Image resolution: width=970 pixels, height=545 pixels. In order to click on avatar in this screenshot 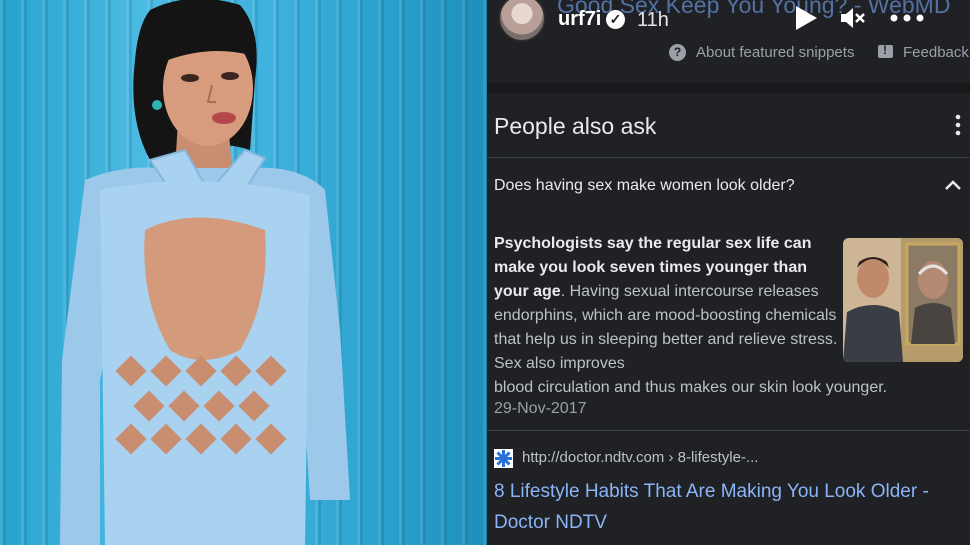, I will do `click(522, 21)`.